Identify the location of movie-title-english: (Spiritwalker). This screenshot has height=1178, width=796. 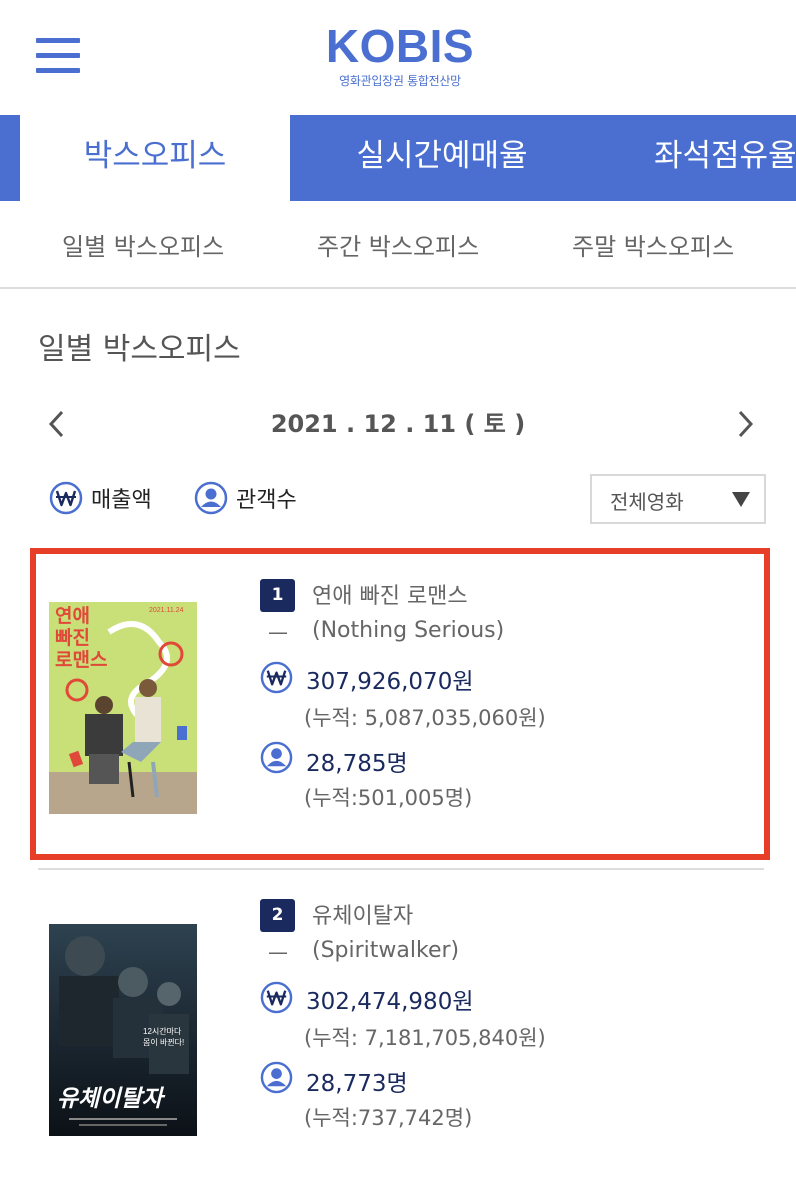
(386, 950).